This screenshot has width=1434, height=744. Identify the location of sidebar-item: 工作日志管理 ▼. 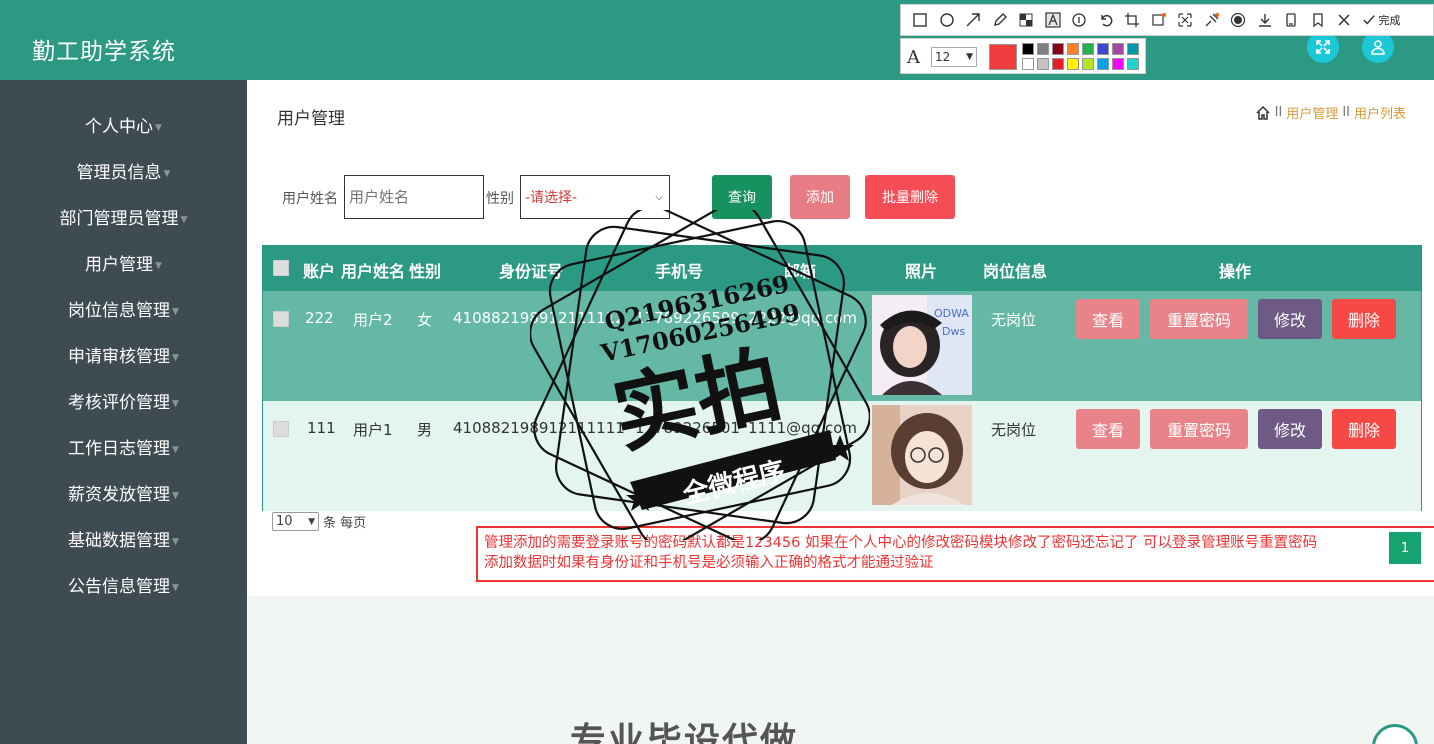
(123, 446).